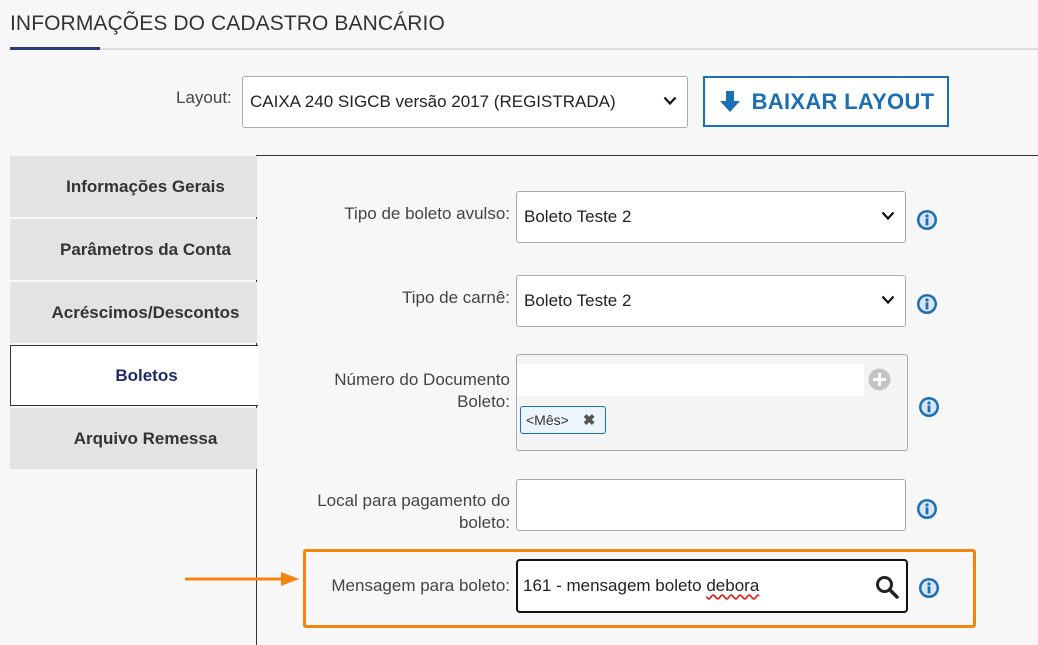  I want to click on tag-chip: <Mês> ✖, so click(563, 420).